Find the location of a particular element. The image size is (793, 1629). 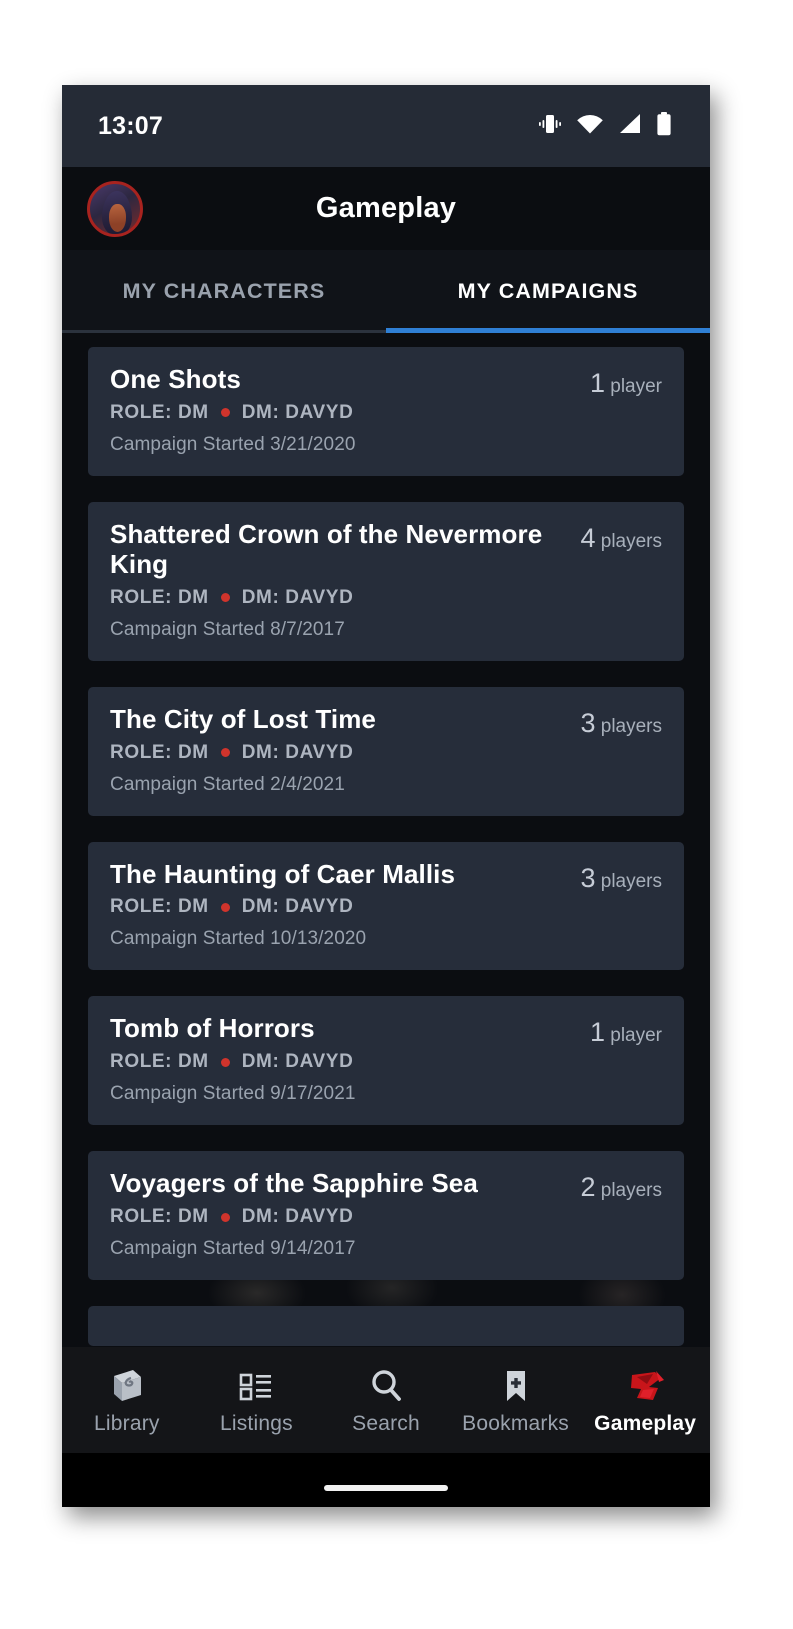

vibrate-icon is located at coordinates (550, 126).